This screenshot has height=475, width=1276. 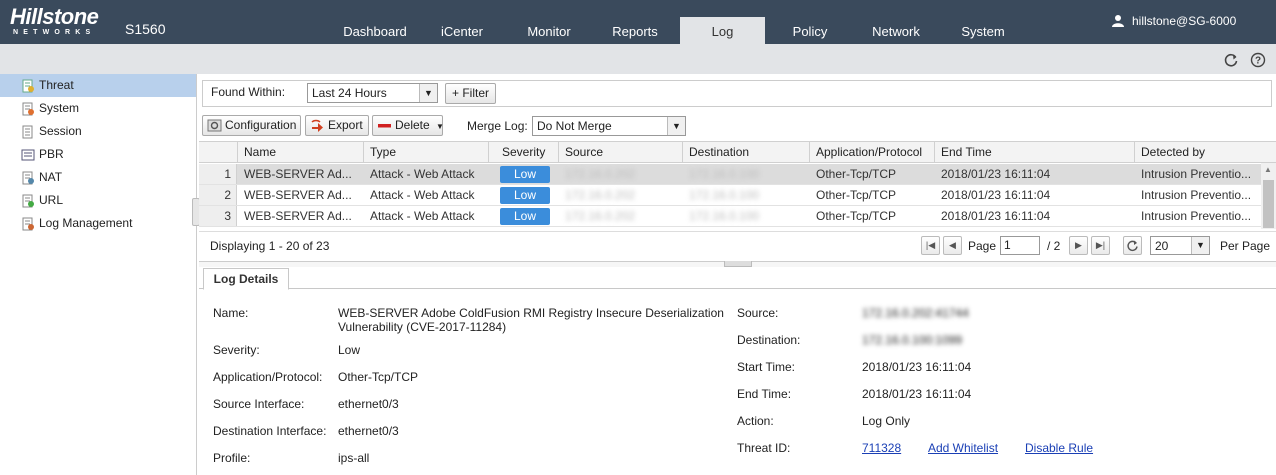 I want to click on configuration-icon, so click(x=214, y=125).